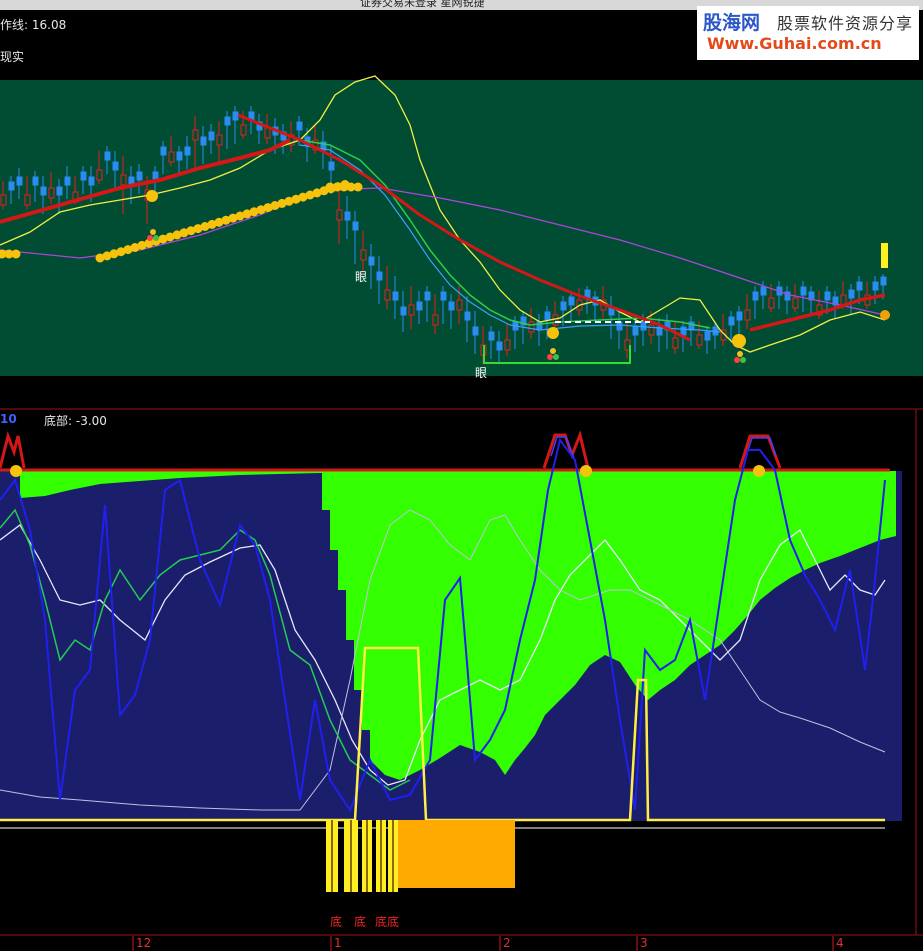  What do you see at coordinates (445, 451) in the screenshot?
I see `top-signal-red` at bounding box center [445, 451].